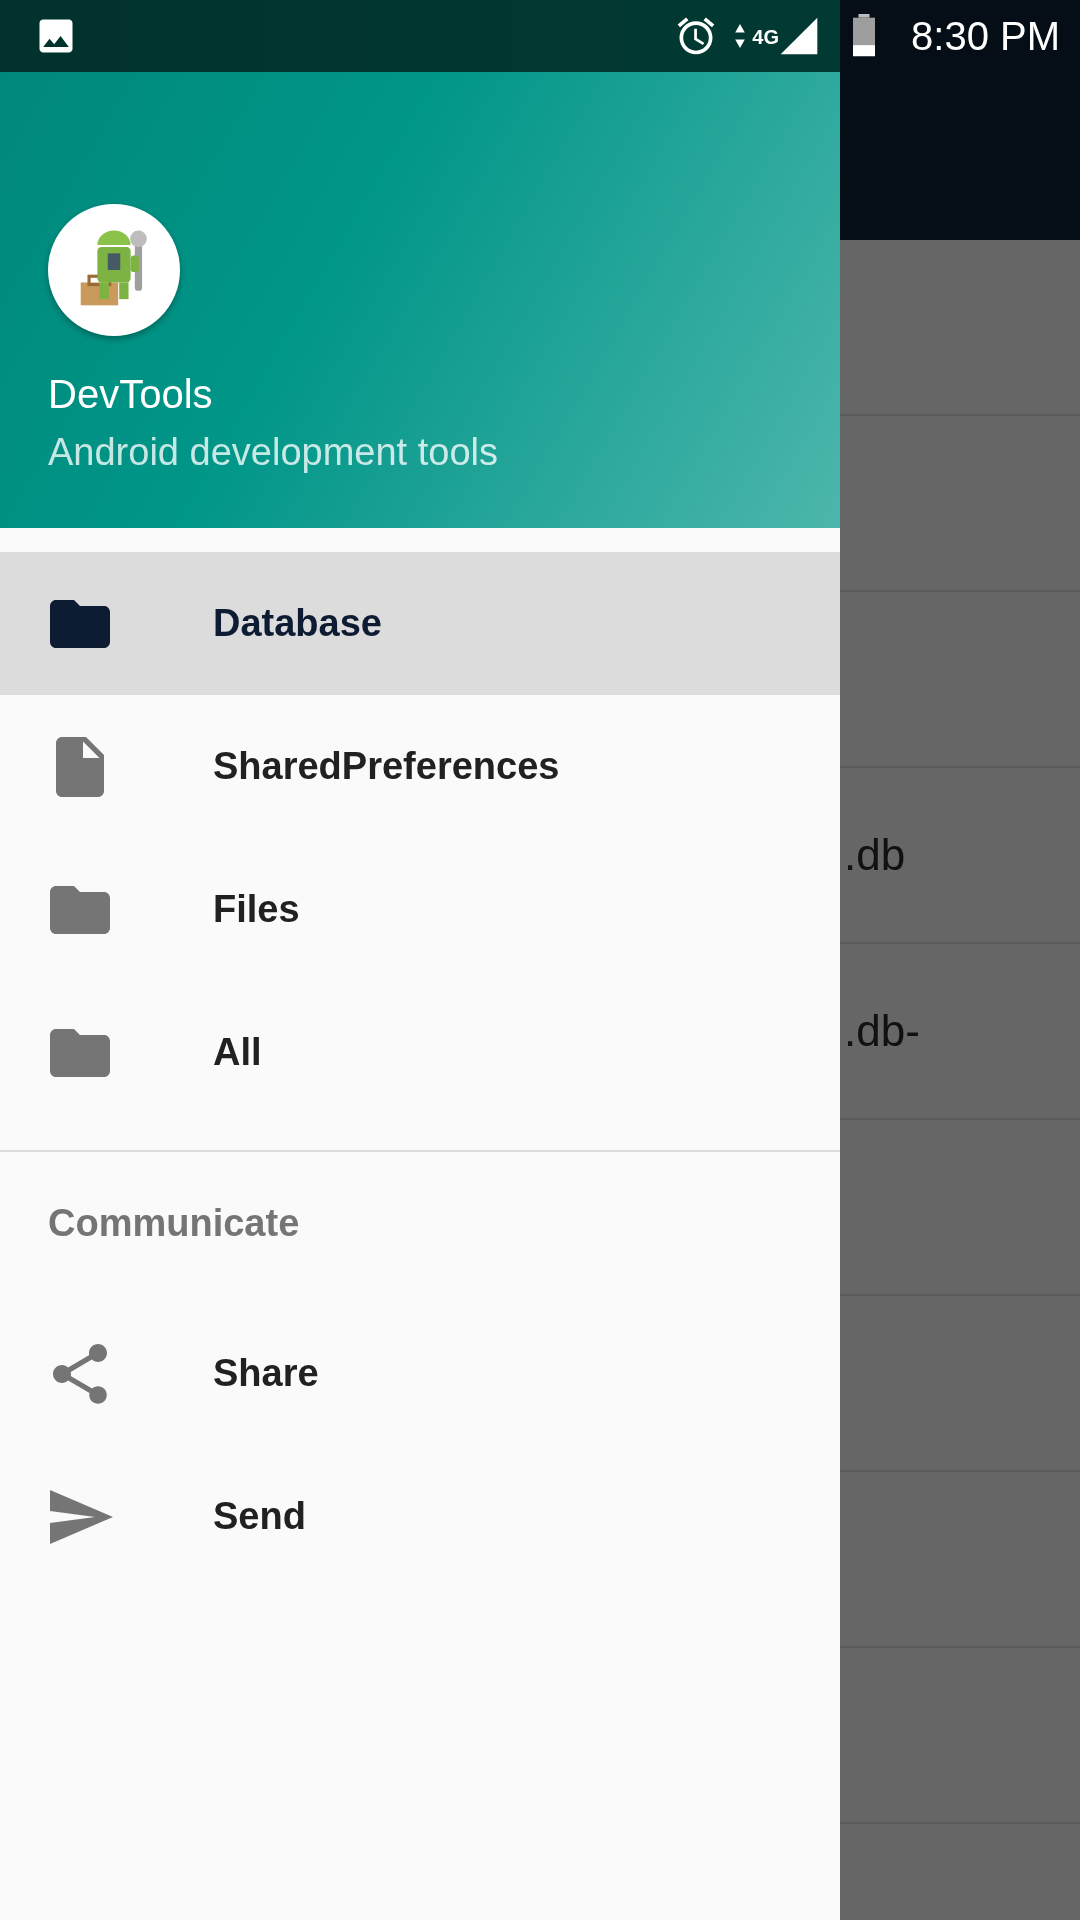  Describe the element at coordinates (420, 1373) in the screenshot. I see `menu-item: Share` at that location.